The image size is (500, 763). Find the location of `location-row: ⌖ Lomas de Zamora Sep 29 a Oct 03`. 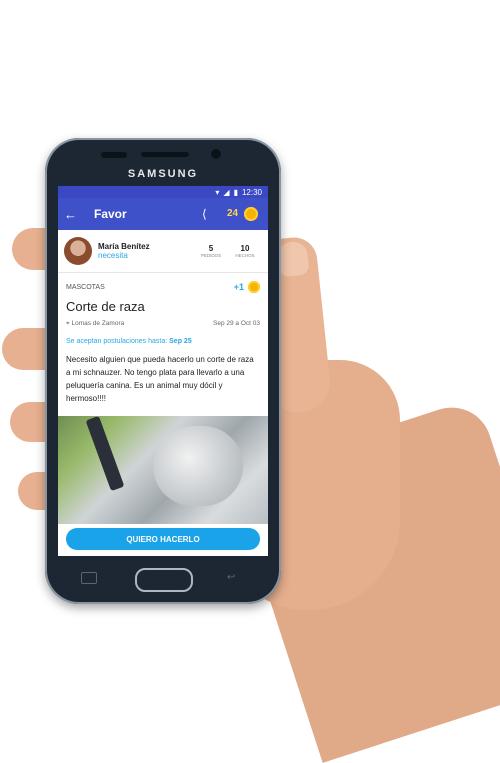

location-row: ⌖ Lomas de Zamora Sep 29 a Oct 03 is located at coordinates (163, 324).